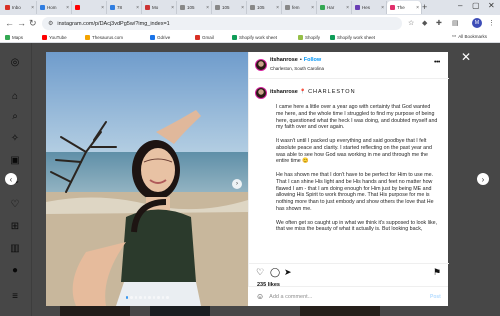 Image resolution: width=500 pixels, height=316 pixels. What do you see at coordinates (477, 23) in the screenshot?
I see `profile-avatar: M` at bounding box center [477, 23].